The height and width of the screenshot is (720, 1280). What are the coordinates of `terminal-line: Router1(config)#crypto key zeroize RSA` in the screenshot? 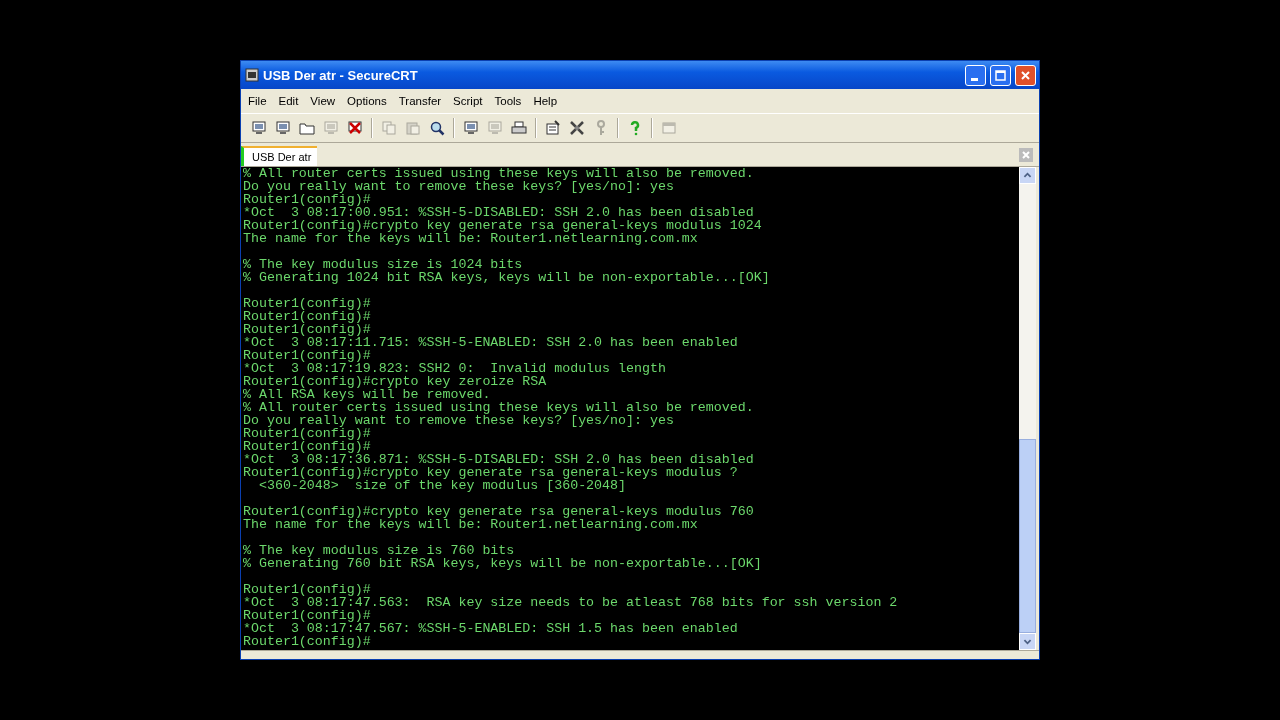 It's located at (395, 381).